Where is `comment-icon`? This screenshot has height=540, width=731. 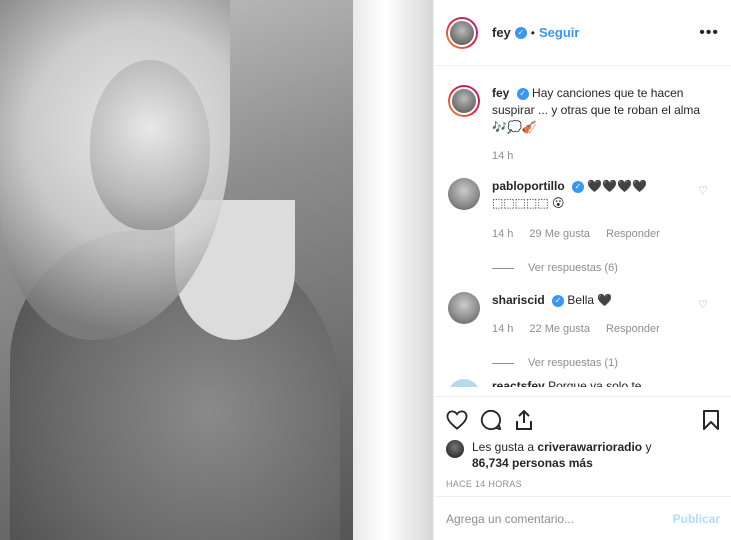 comment-icon is located at coordinates (491, 420).